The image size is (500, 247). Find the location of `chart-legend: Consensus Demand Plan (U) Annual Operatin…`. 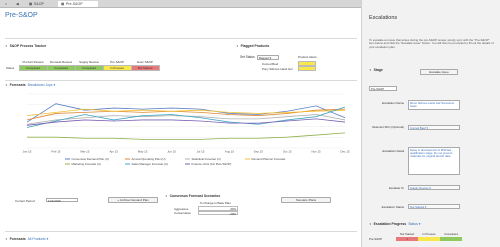

chart-legend: Consensus Demand Plan (U) Annual Operatin… is located at coordinates (175, 161).